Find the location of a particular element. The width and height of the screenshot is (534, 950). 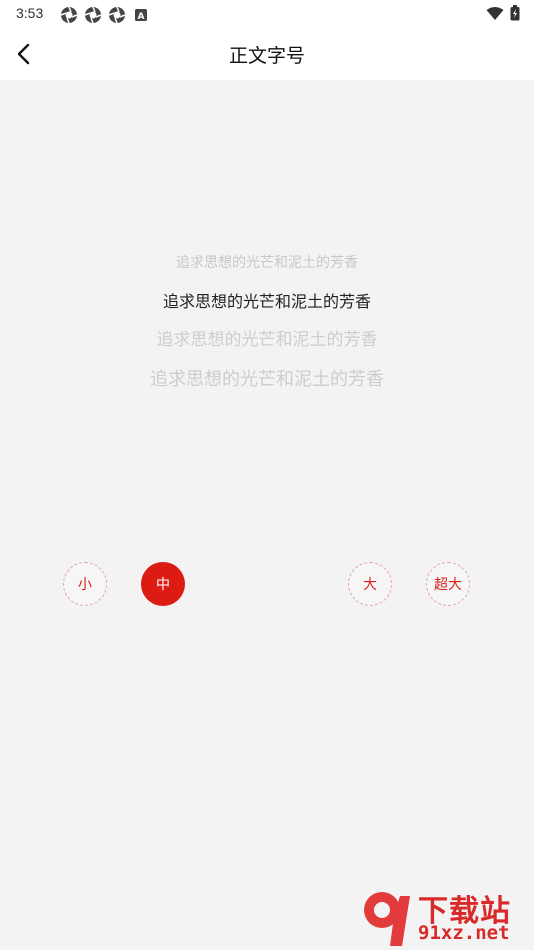

battery-icon is located at coordinates (515, 15).